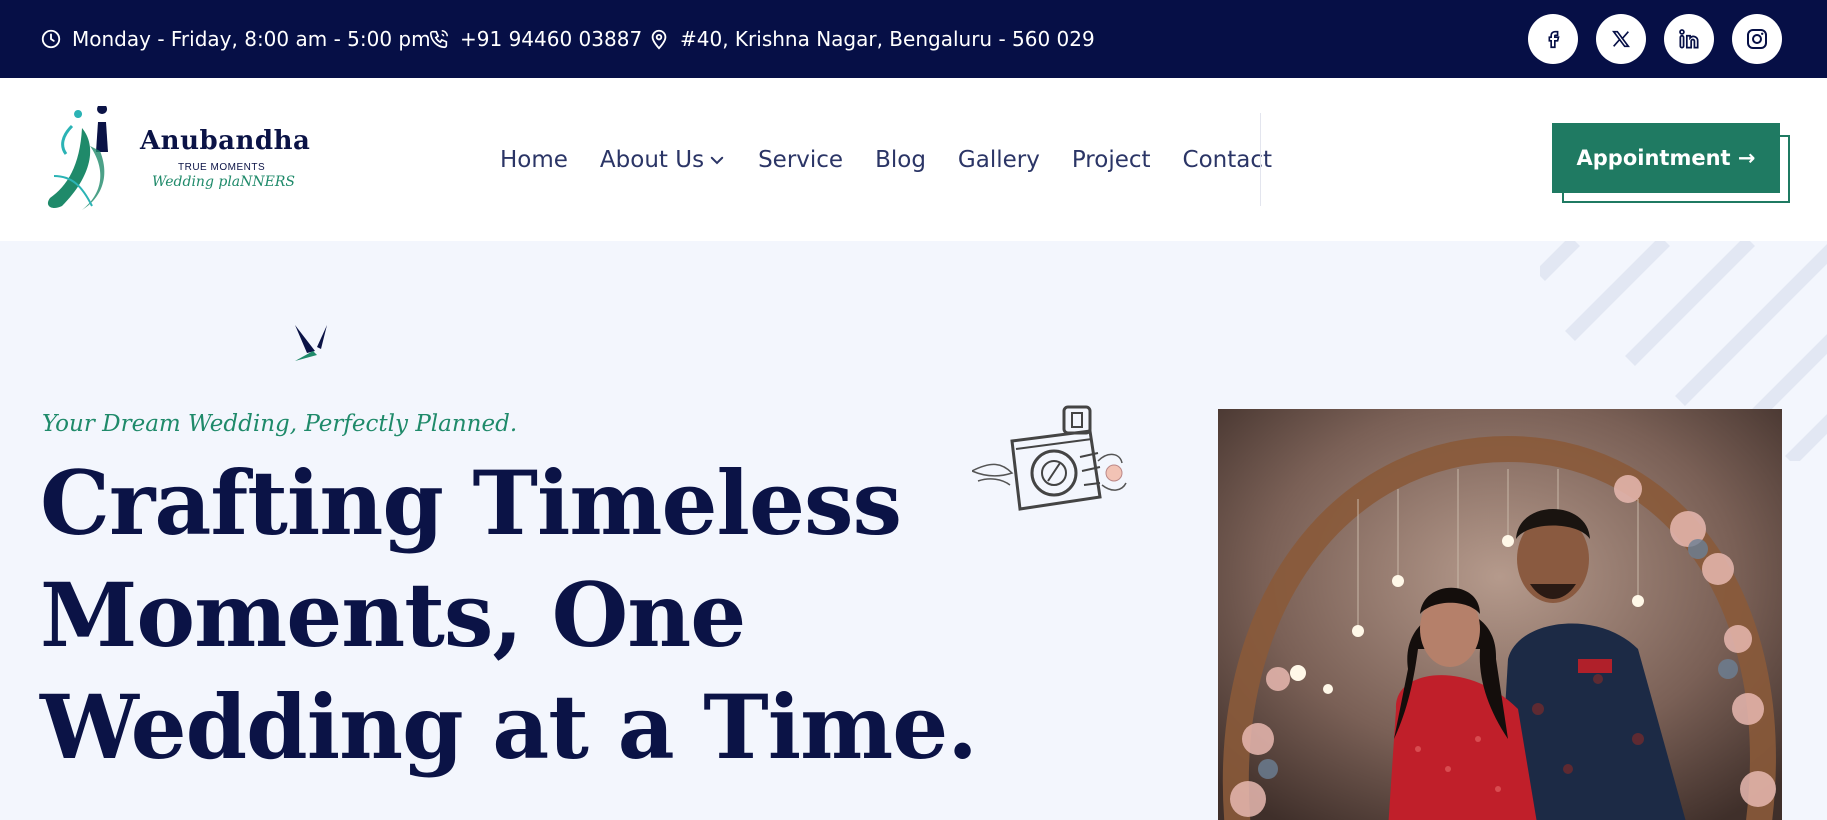 The image size is (1827, 820). I want to click on chevron-down-icon, so click(717, 160).